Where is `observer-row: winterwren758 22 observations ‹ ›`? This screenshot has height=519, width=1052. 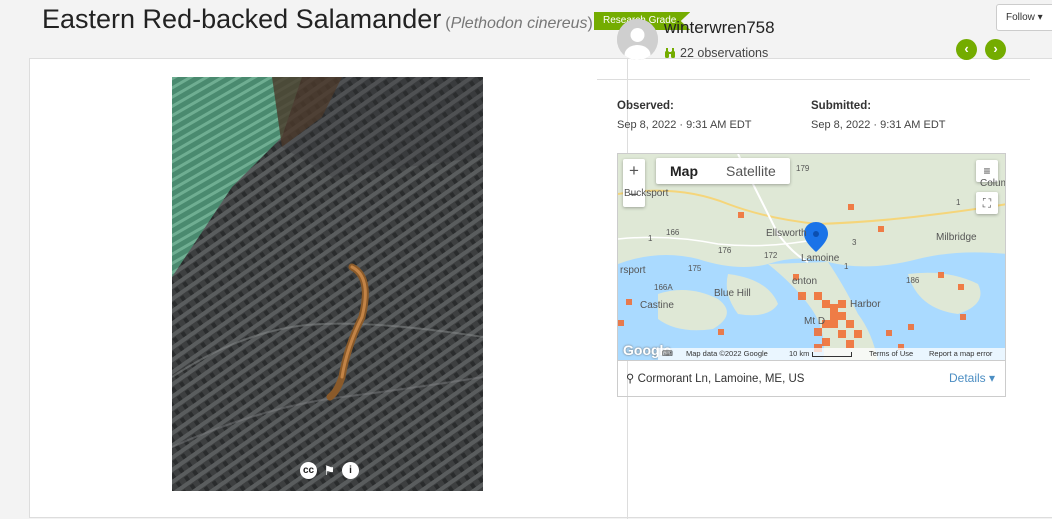 observer-row: winterwren758 22 observations ‹ › is located at coordinates (812, 43).